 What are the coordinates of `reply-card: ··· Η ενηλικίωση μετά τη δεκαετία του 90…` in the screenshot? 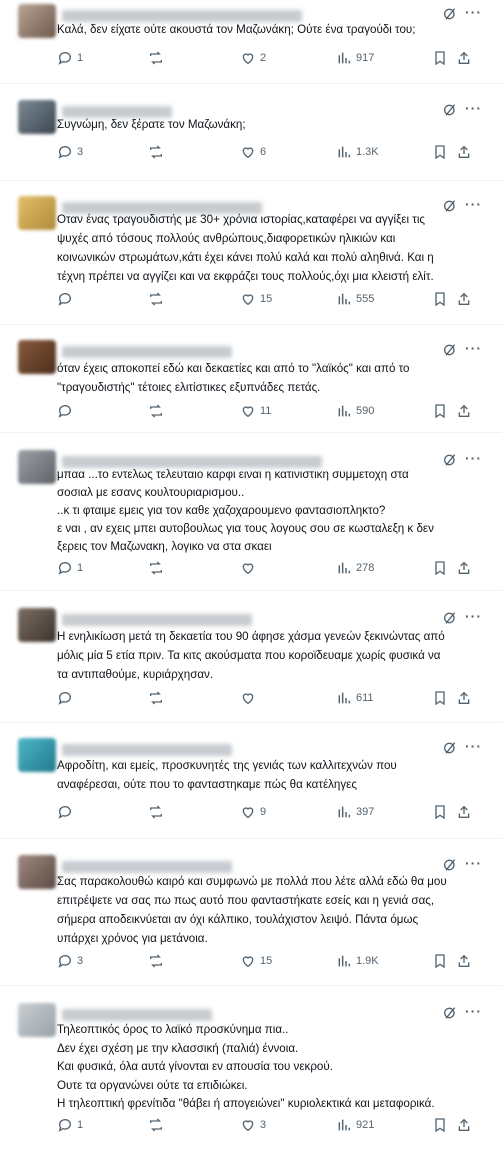 It's located at (251, 663).